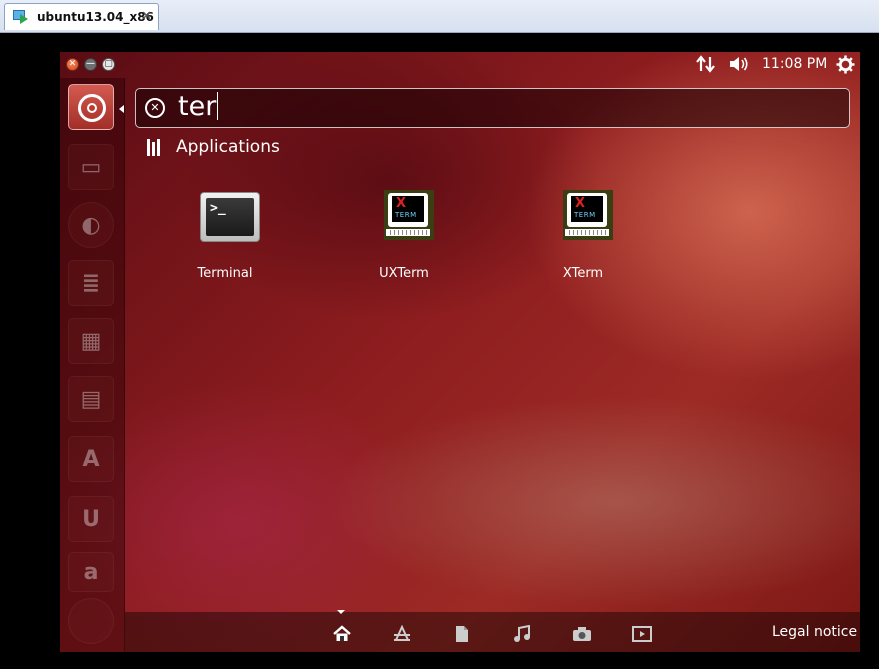 Image resolution: width=879 pixels, height=669 pixels. What do you see at coordinates (228, 147) in the screenshot?
I see `category-title: Applications` at bounding box center [228, 147].